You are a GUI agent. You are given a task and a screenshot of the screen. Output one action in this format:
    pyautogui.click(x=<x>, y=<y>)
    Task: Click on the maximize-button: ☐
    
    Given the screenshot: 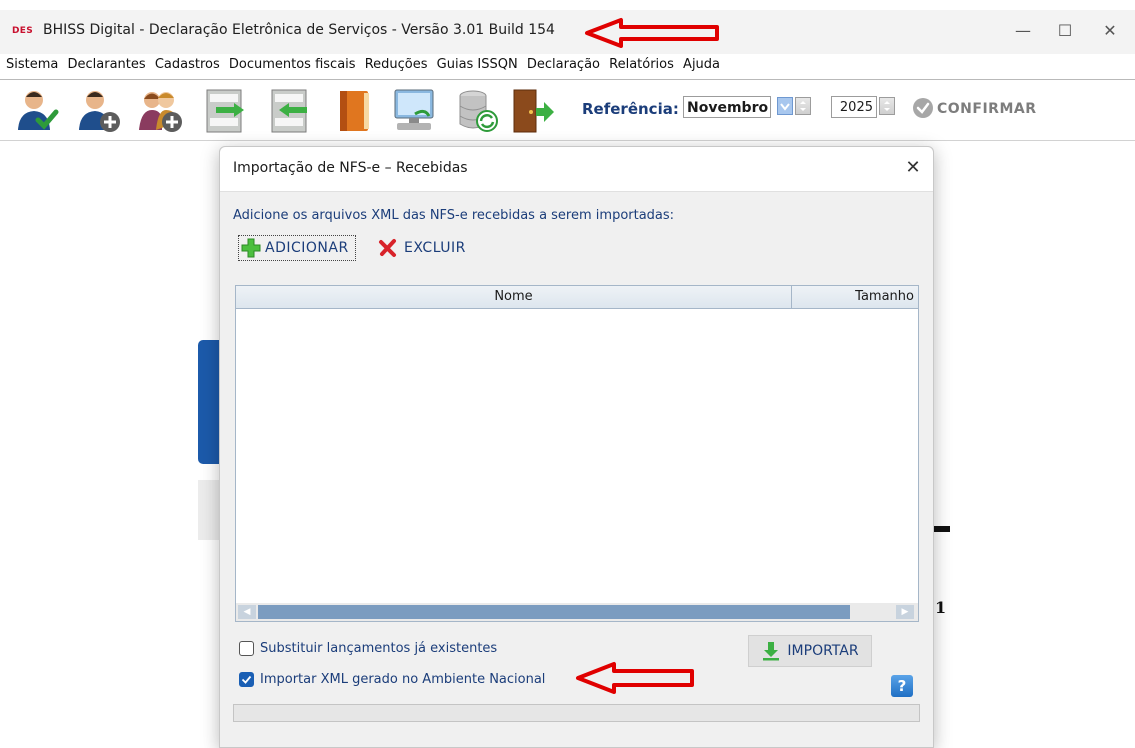 What is the action you would take?
    pyautogui.click(x=1065, y=31)
    